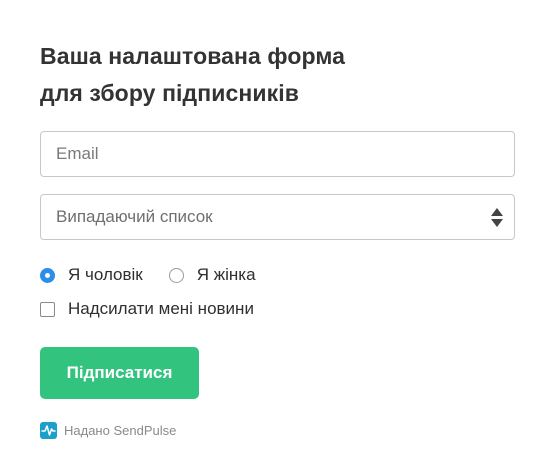  What do you see at coordinates (47, 309) in the screenshot?
I see `newsletter-checkbox` at bounding box center [47, 309].